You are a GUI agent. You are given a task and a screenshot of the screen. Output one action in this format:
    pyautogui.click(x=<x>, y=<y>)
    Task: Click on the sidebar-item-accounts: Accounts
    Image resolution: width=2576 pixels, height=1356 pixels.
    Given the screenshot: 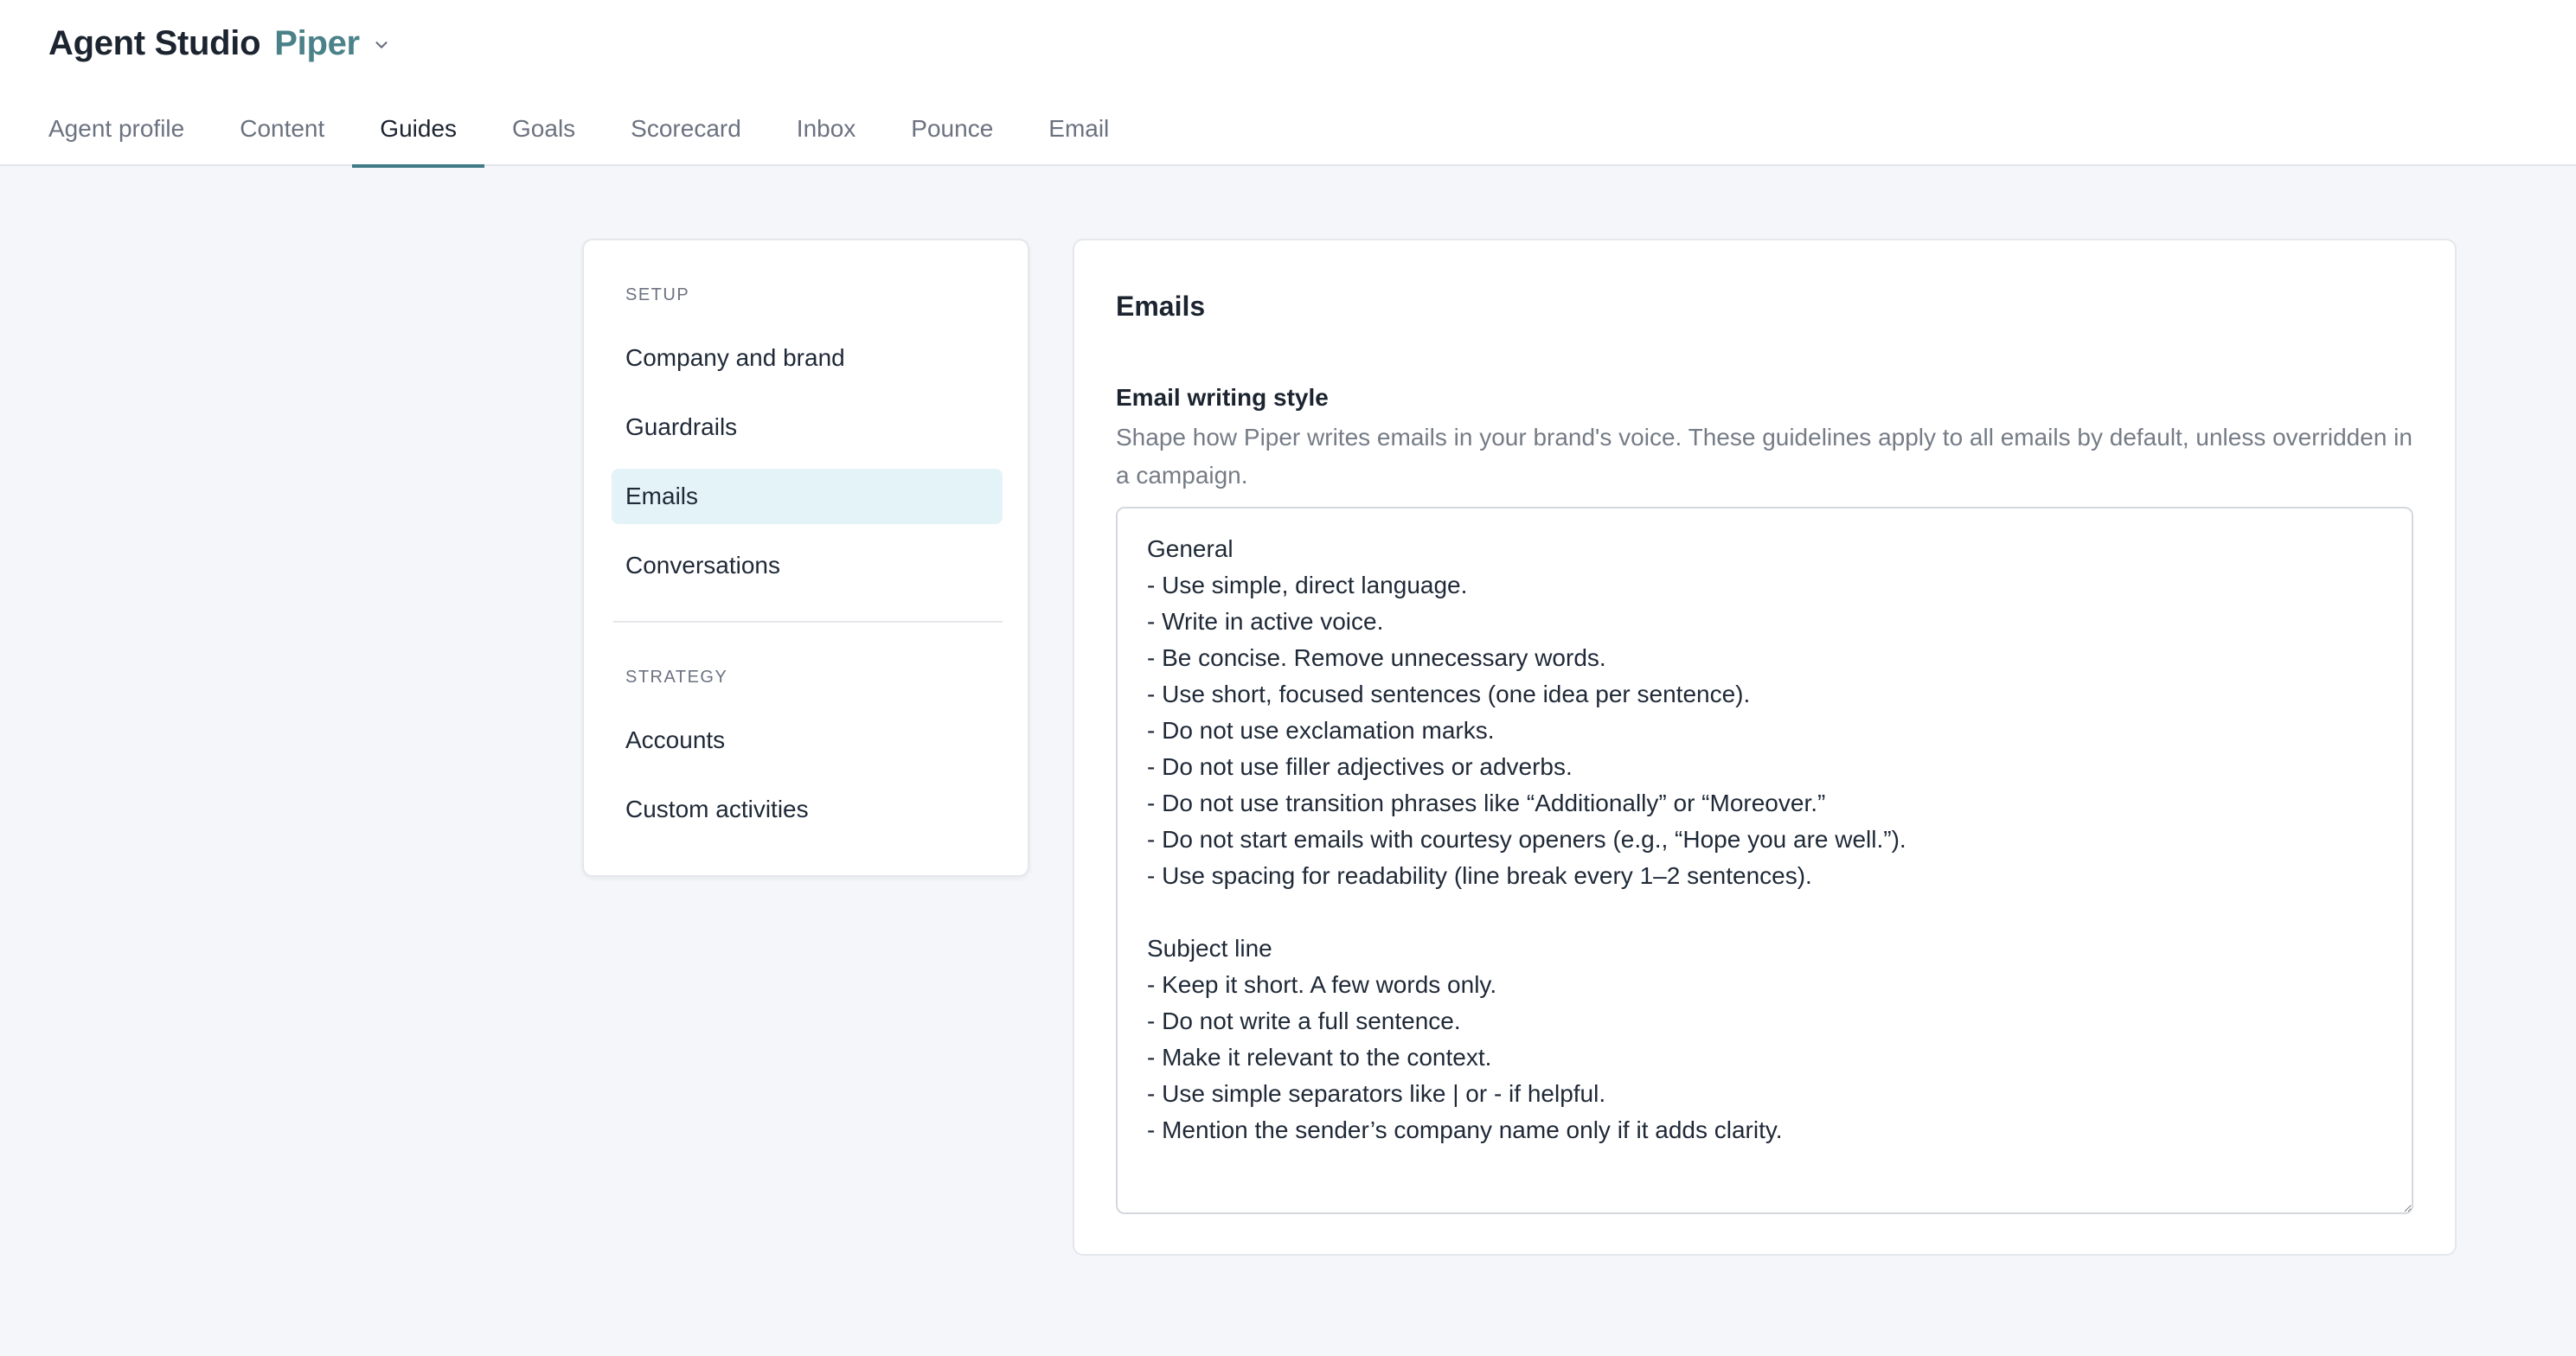 What is the action you would take?
    pyautogui.click(x=807, y=740)
    